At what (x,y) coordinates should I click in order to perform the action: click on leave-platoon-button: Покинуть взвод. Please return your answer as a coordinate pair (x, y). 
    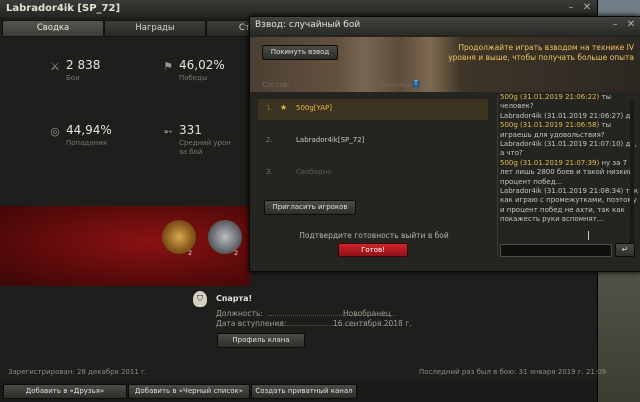
    Looking at the image, I should click on (300, 52).